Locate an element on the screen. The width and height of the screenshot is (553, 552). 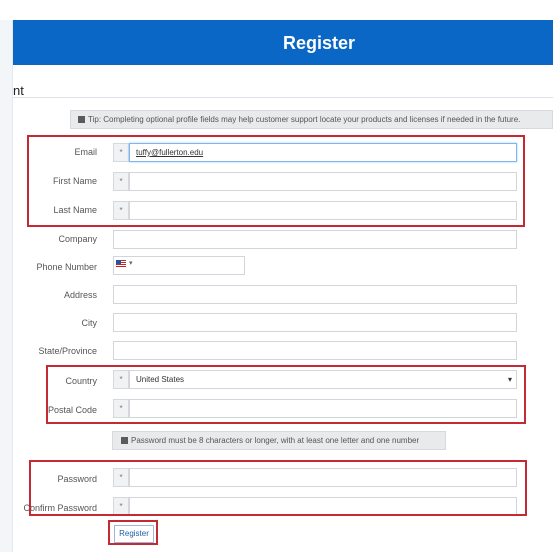
page-title: Register is located at coordinates (319, 43).